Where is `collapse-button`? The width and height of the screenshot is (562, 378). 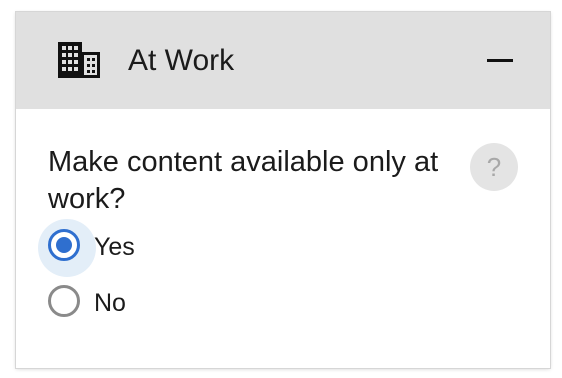
collapse-button is located at coordinates (500, 61).